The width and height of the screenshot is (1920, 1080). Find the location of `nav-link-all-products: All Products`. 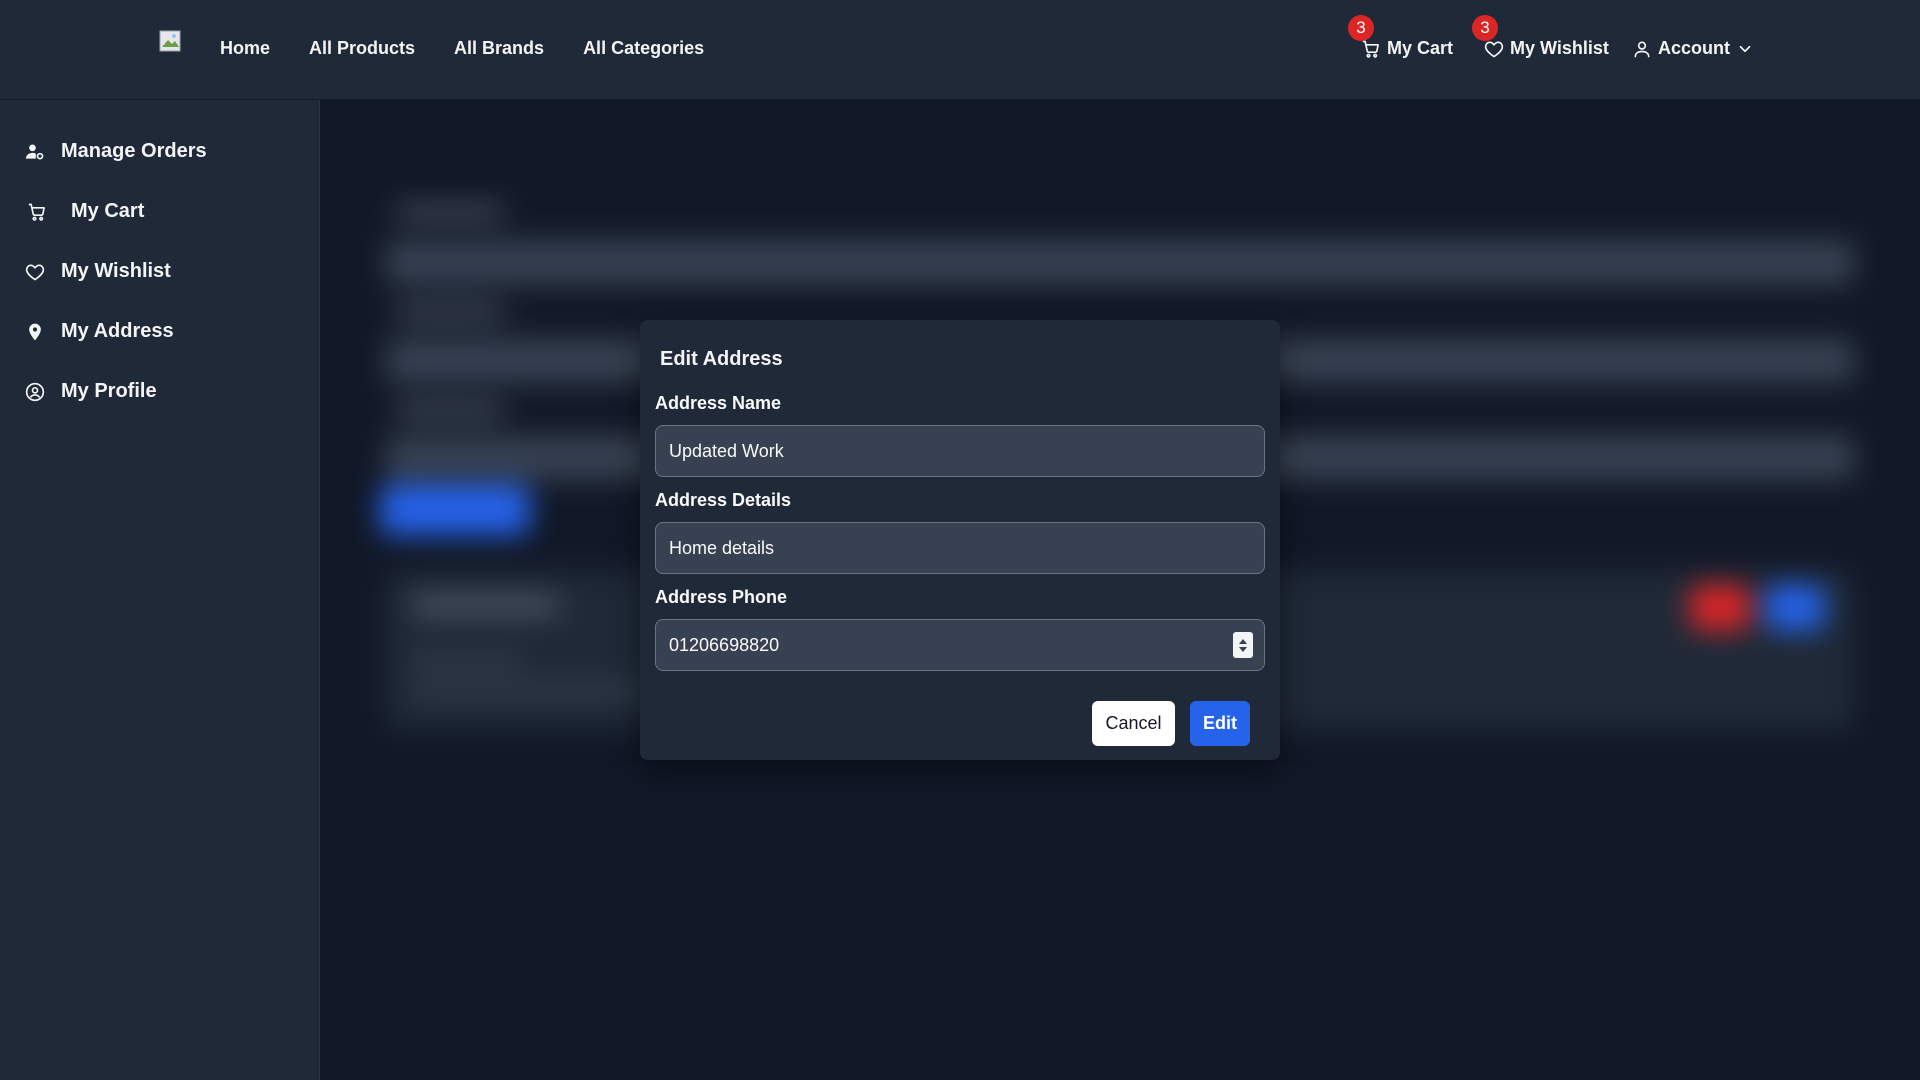

nav-link-all-products: All Products is located at coordinates (362, 48).